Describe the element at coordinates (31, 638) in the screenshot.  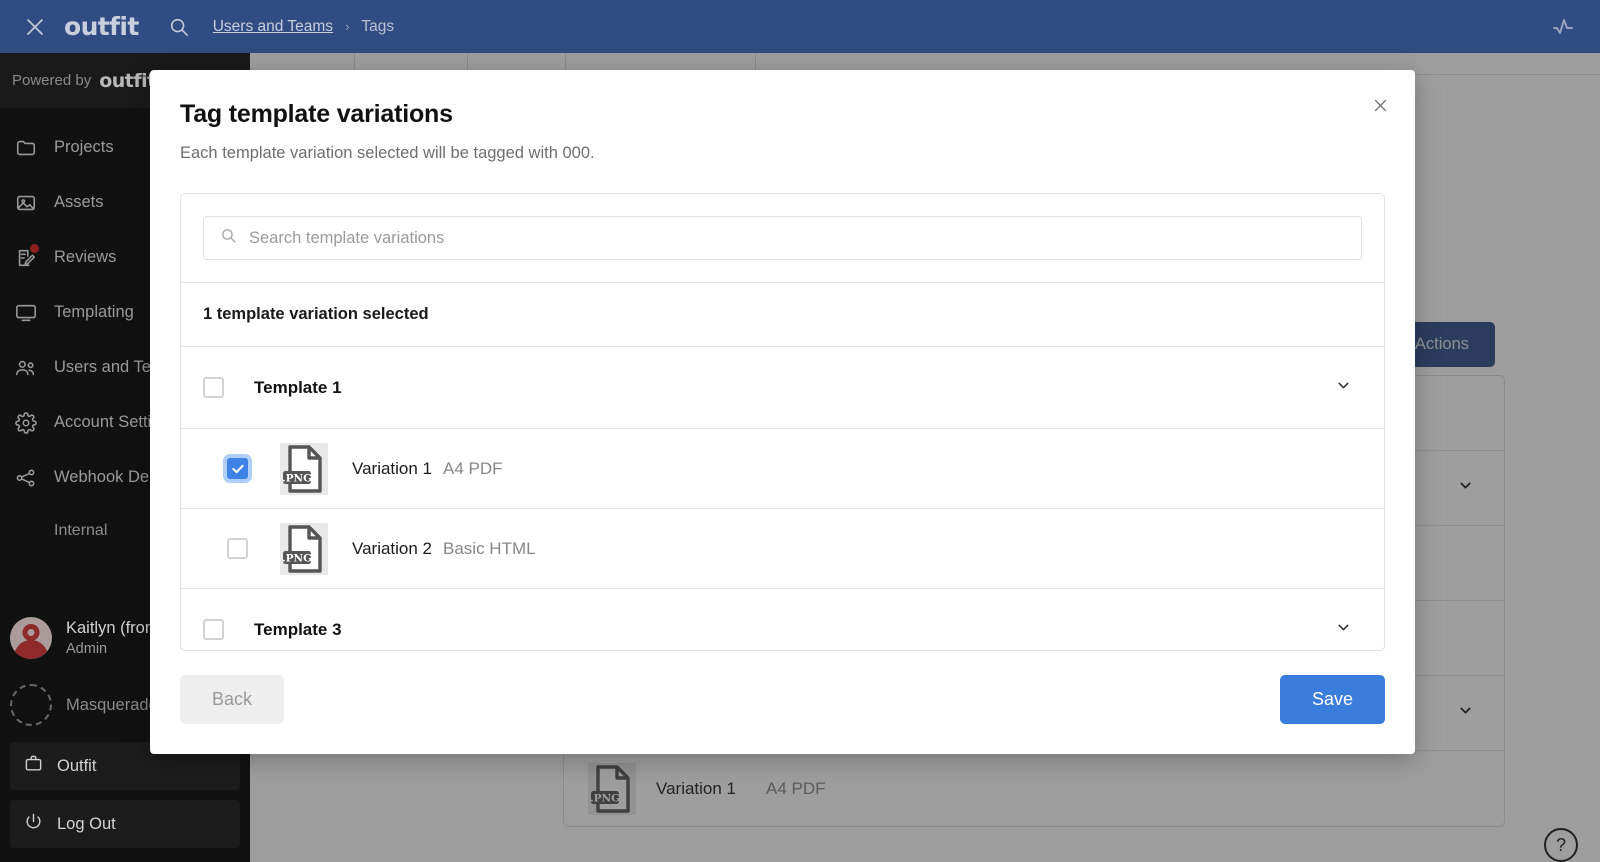
I see `avatar` at that location.